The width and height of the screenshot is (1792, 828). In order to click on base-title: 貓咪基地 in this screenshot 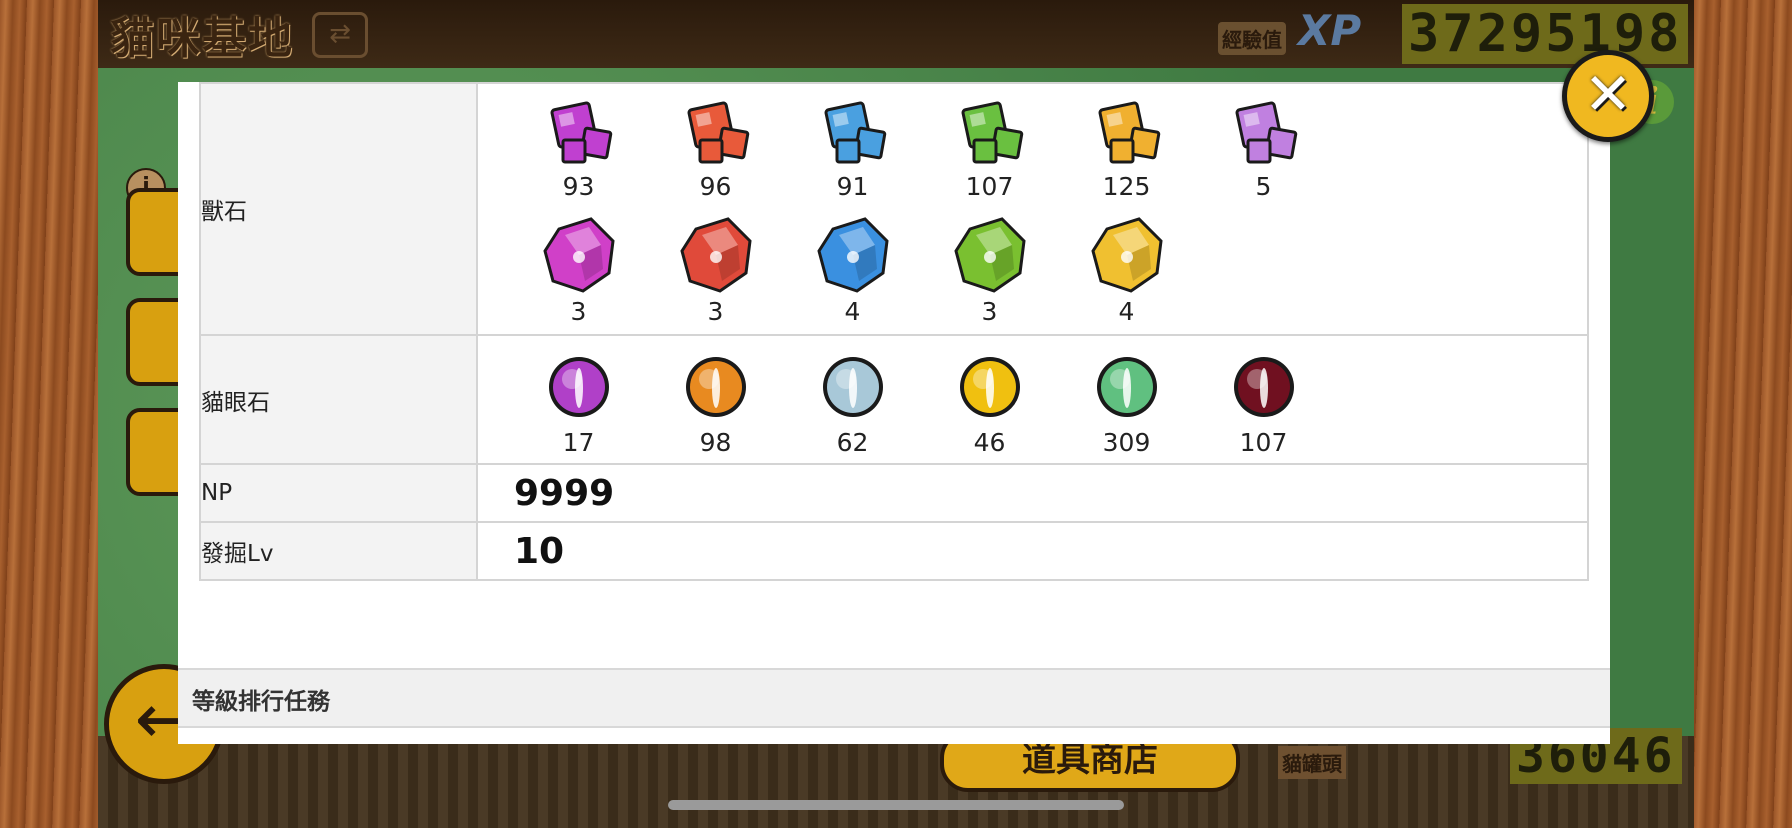, I will do `click(202, 38)`.